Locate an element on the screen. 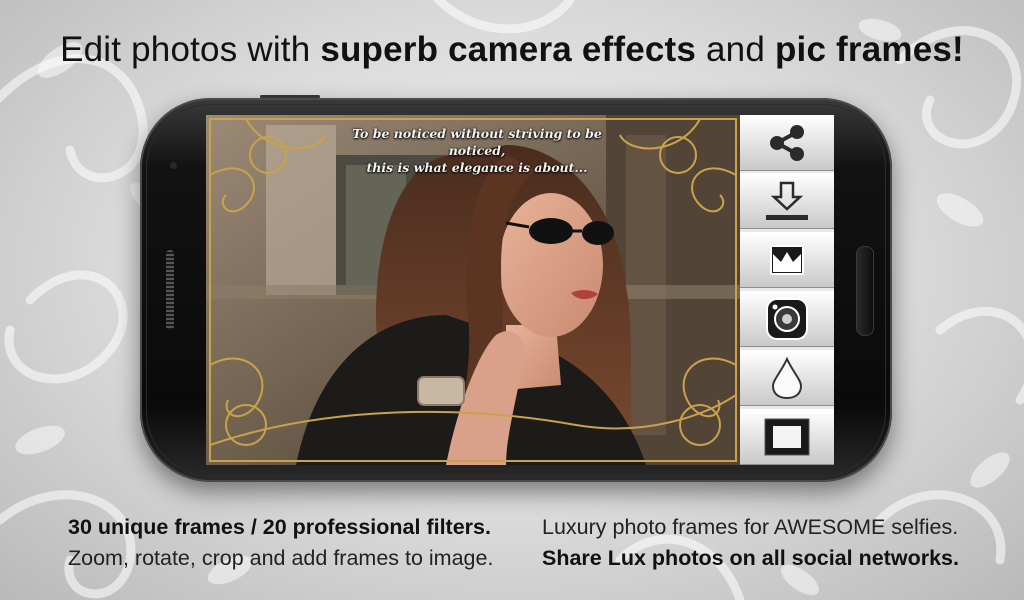  border-frame-icon is located at coordinates (787, 437).